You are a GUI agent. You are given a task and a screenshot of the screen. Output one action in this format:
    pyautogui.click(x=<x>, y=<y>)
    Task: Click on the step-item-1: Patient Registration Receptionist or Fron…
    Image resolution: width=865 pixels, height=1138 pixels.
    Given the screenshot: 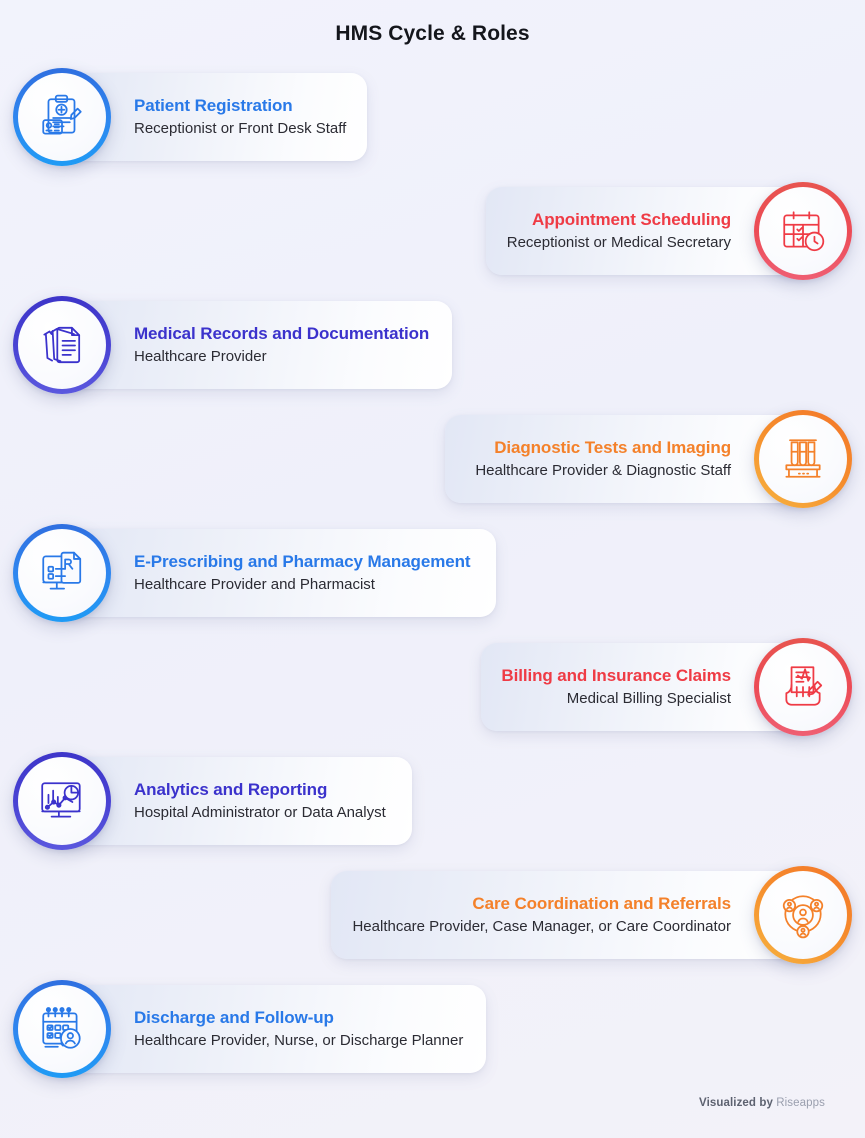 What is the action you would take?
    pyautogui.click(x=190, y=117)
    